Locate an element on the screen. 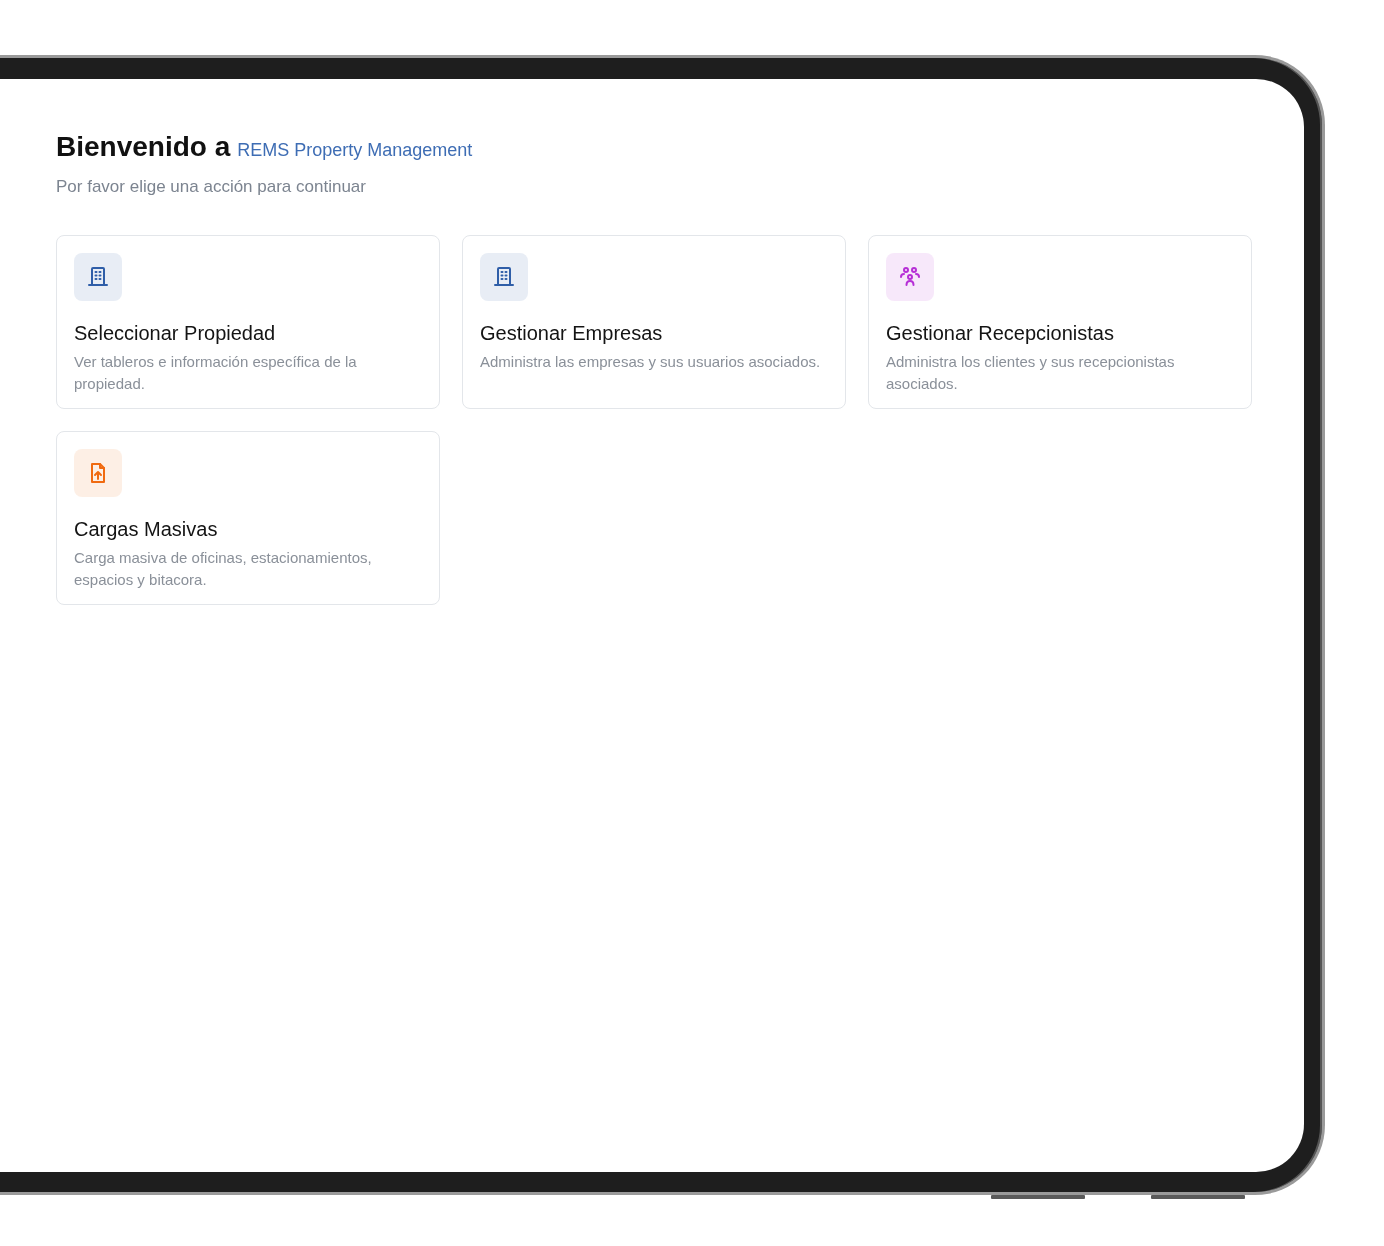 The image size is (1384, 1246). action-card: Gestionar Recepcionistas Administra los clientes y sus recepcionistas asociados. is located at coordinates (1060, 322).